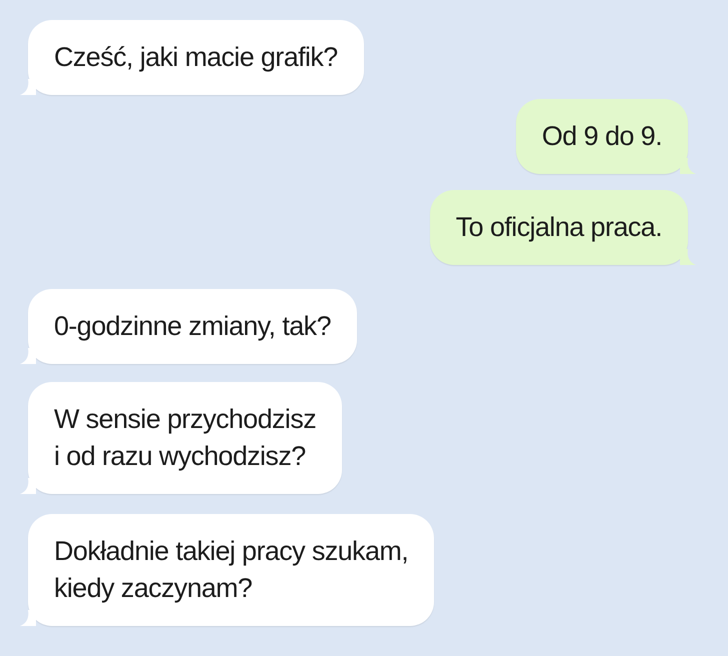 The width and height of the screenshot is (728, 656). I want to click on message-bubble: 0-godzinne zmiany, tak?, so click(192, 326).